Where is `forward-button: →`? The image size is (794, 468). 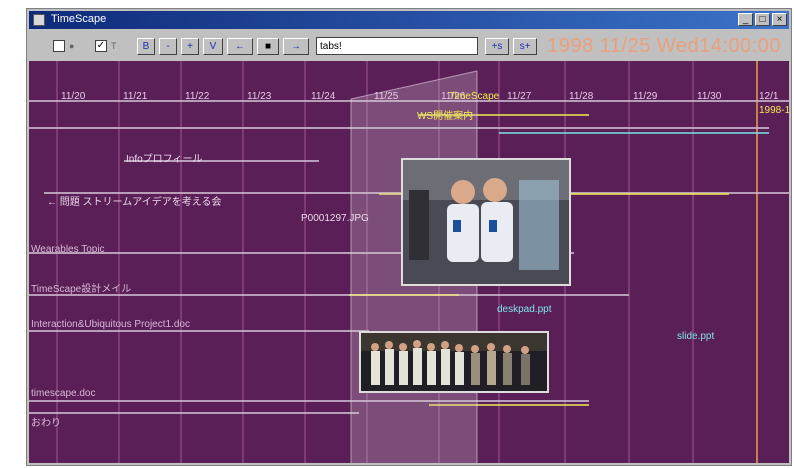 forward-button: → is located at coordinates (296, 46).